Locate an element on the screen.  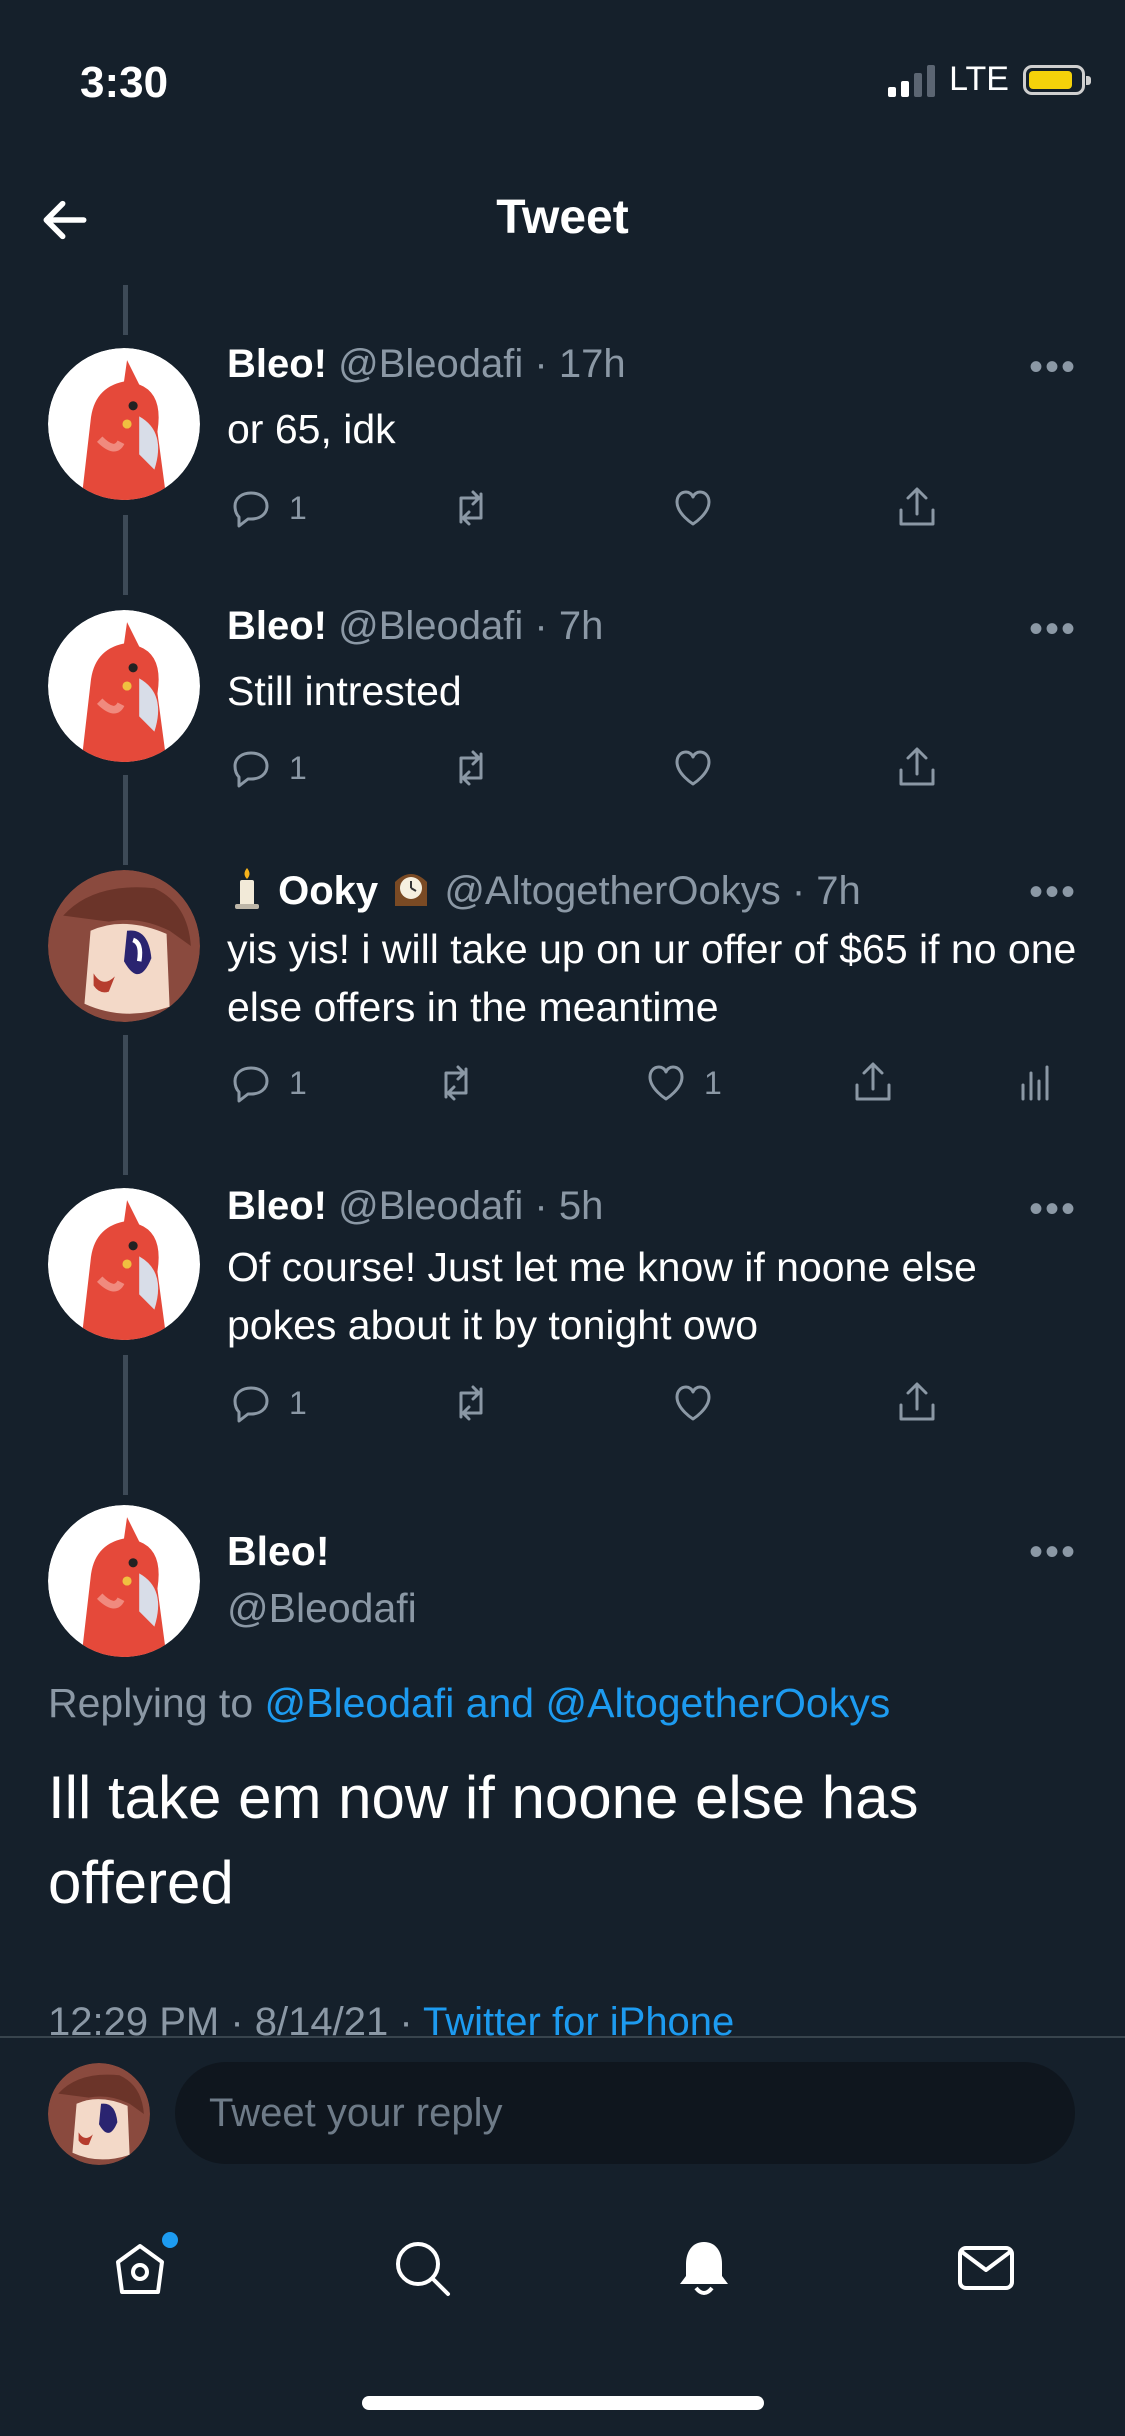
unread-dot is located at coordinates (170, 2240).